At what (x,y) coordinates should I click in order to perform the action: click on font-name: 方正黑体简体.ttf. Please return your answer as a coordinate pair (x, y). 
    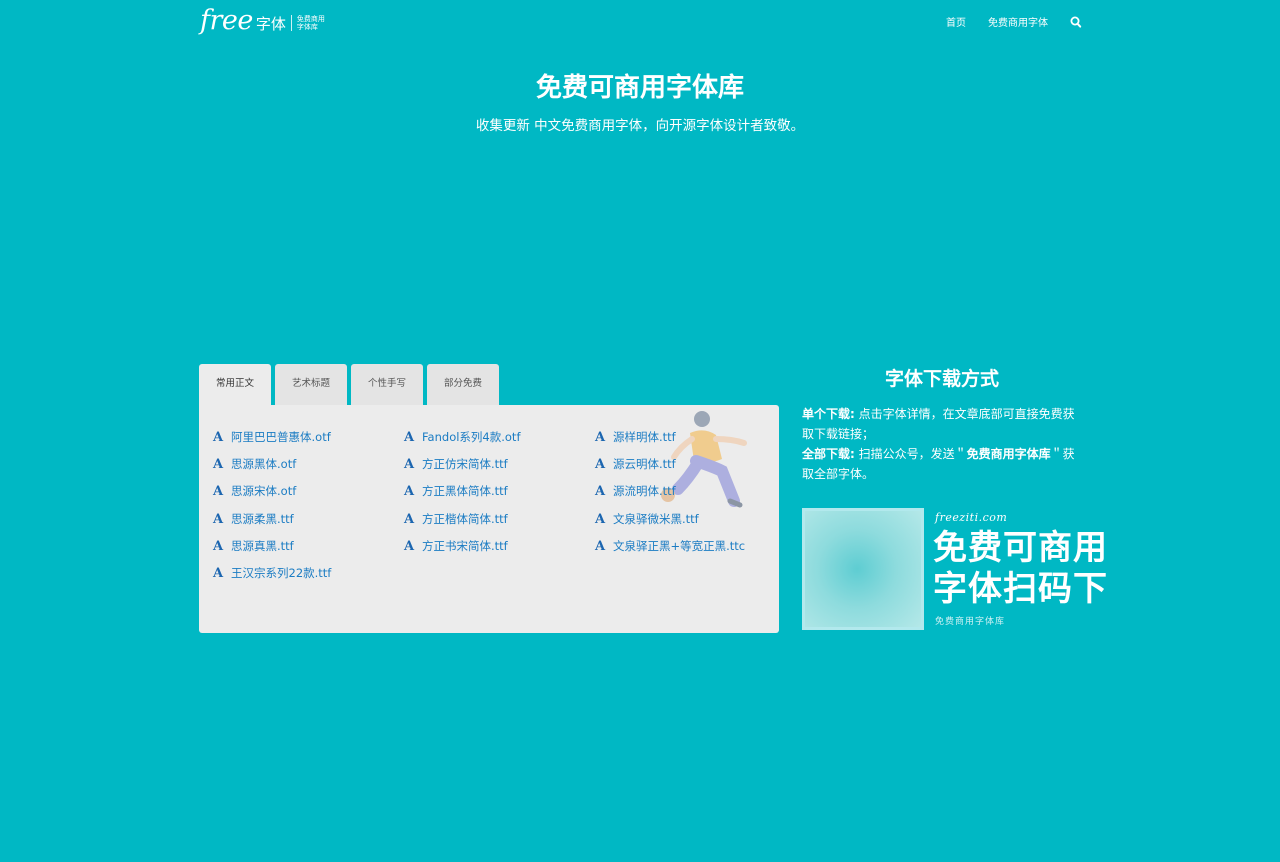
    Looking at the image, I should click on (465, 491).